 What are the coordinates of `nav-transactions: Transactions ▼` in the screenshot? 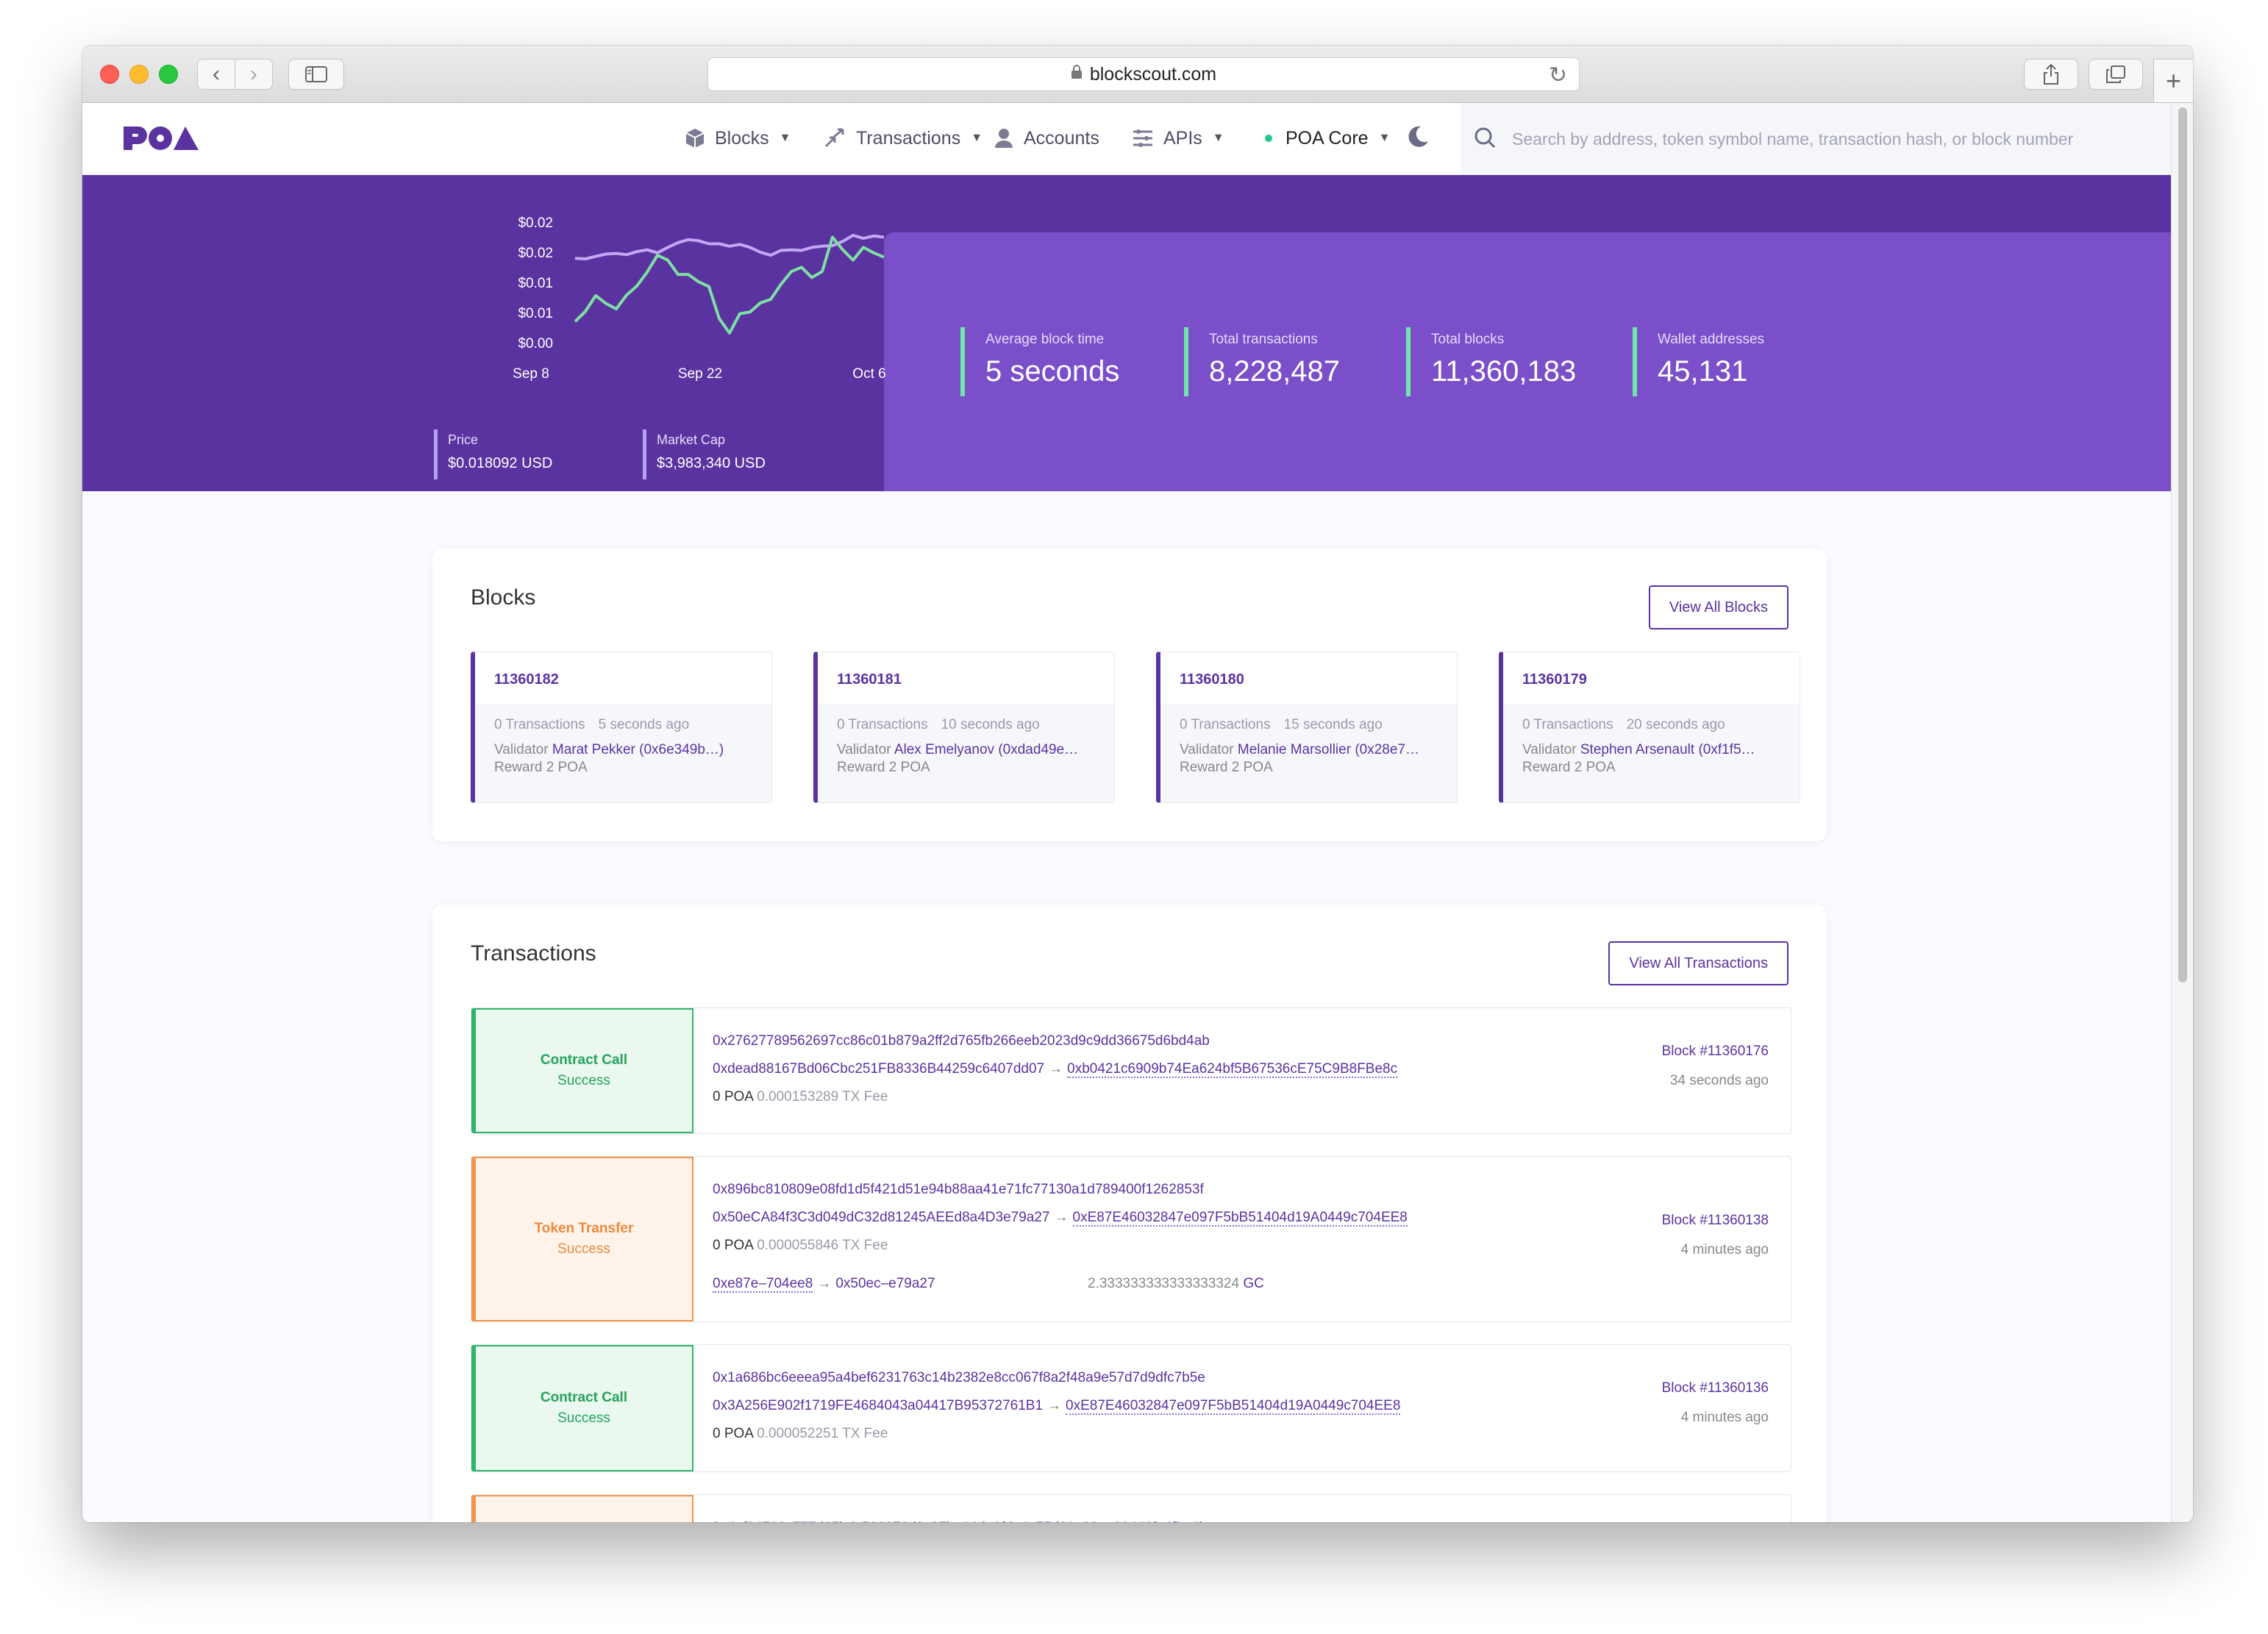 It's located at (903, 138).